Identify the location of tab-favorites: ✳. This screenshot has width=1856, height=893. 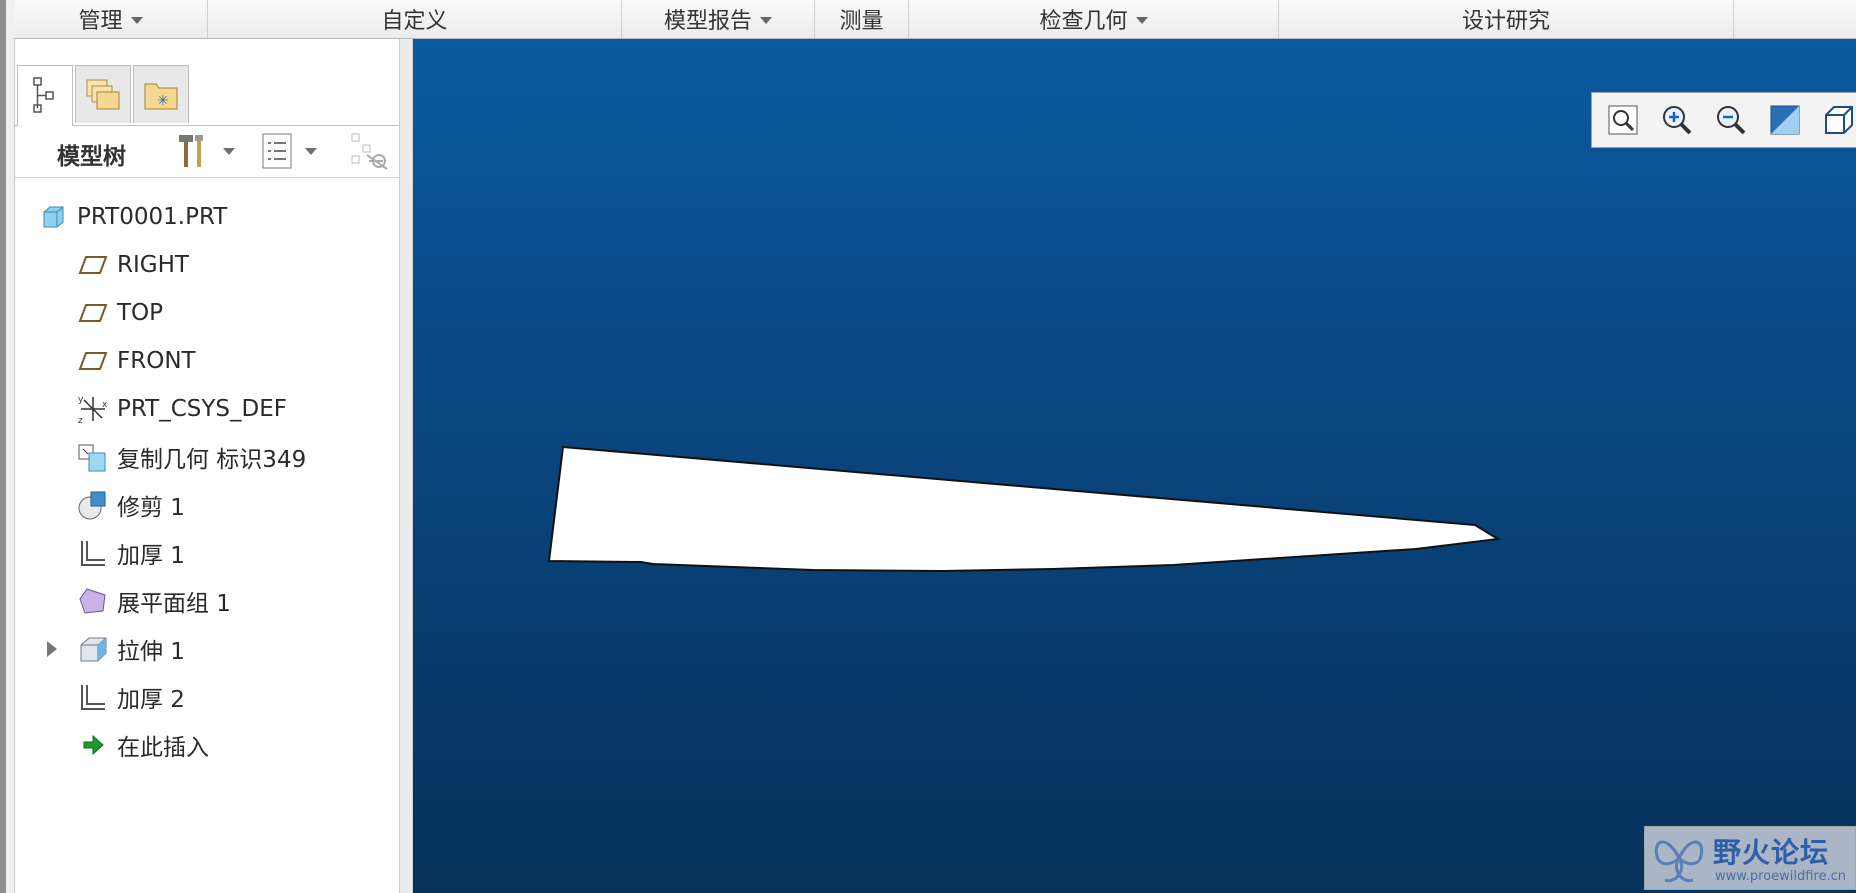
(161, 94).